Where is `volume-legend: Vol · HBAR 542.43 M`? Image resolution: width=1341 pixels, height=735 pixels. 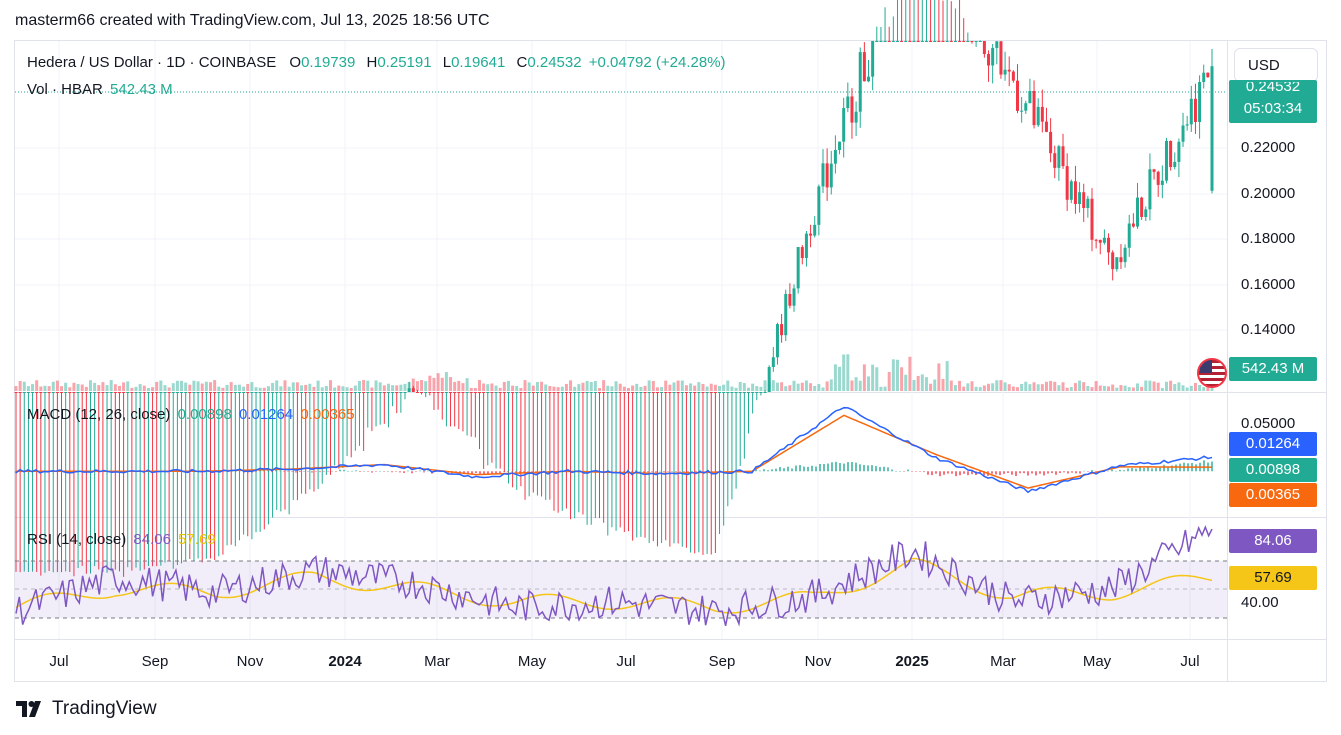 volume-legend: Vol · HBAR 542.43 M is located at coordinates (101, 89).